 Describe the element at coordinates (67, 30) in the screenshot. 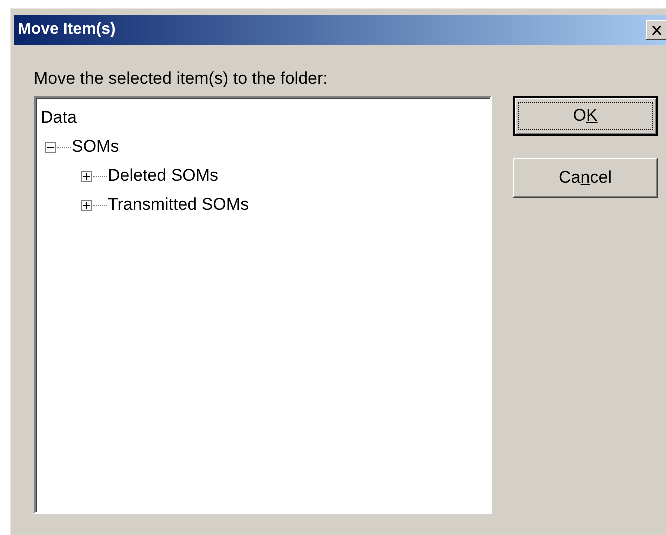

I see `window-title: Move Item(s)` at that location.